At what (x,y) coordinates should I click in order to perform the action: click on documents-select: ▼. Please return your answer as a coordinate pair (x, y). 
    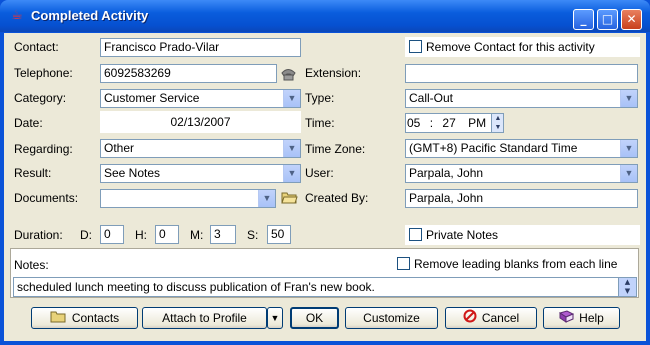
    Looking at the image, I should click on (188, 198).